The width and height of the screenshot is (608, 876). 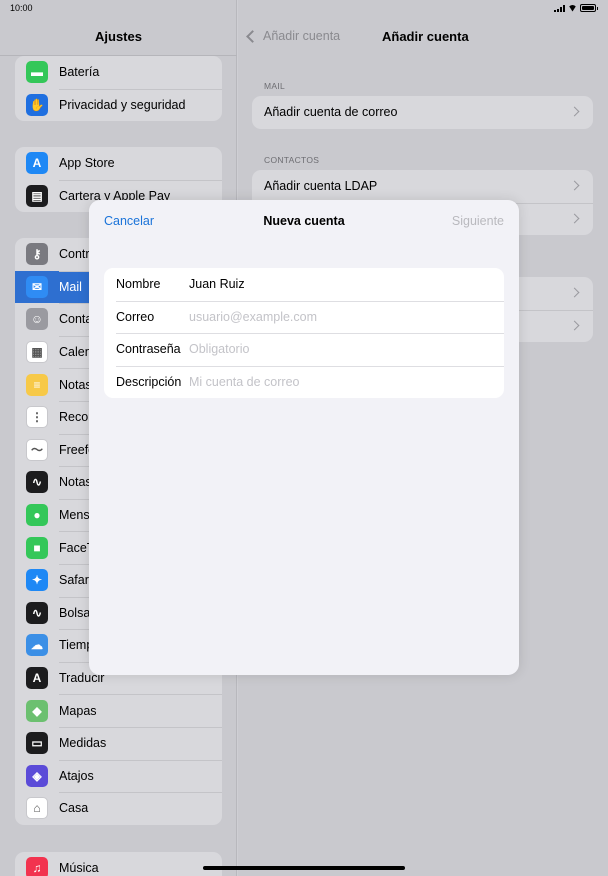 What do you see at coordinates (135, 316) in the screenshot?
I see `email-label: Correo` at bounding box center [135, 316].